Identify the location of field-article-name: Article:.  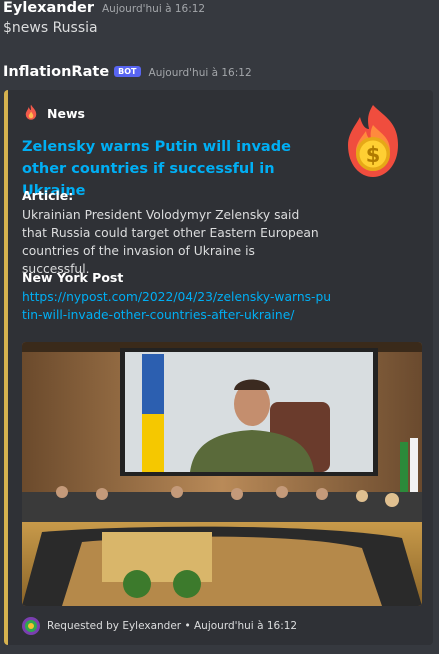
(48, 195).